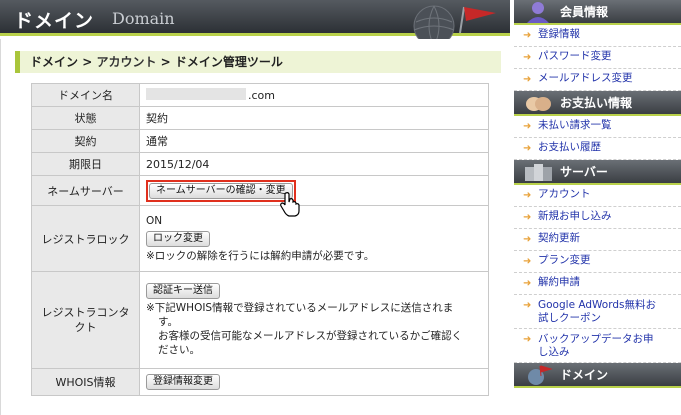 This screenshot has height=415, width=681. Describe the element at coordinates (597, 36) in the screenshot. I see `sidebar-item-registration: ➜ 登録情報` at that location.